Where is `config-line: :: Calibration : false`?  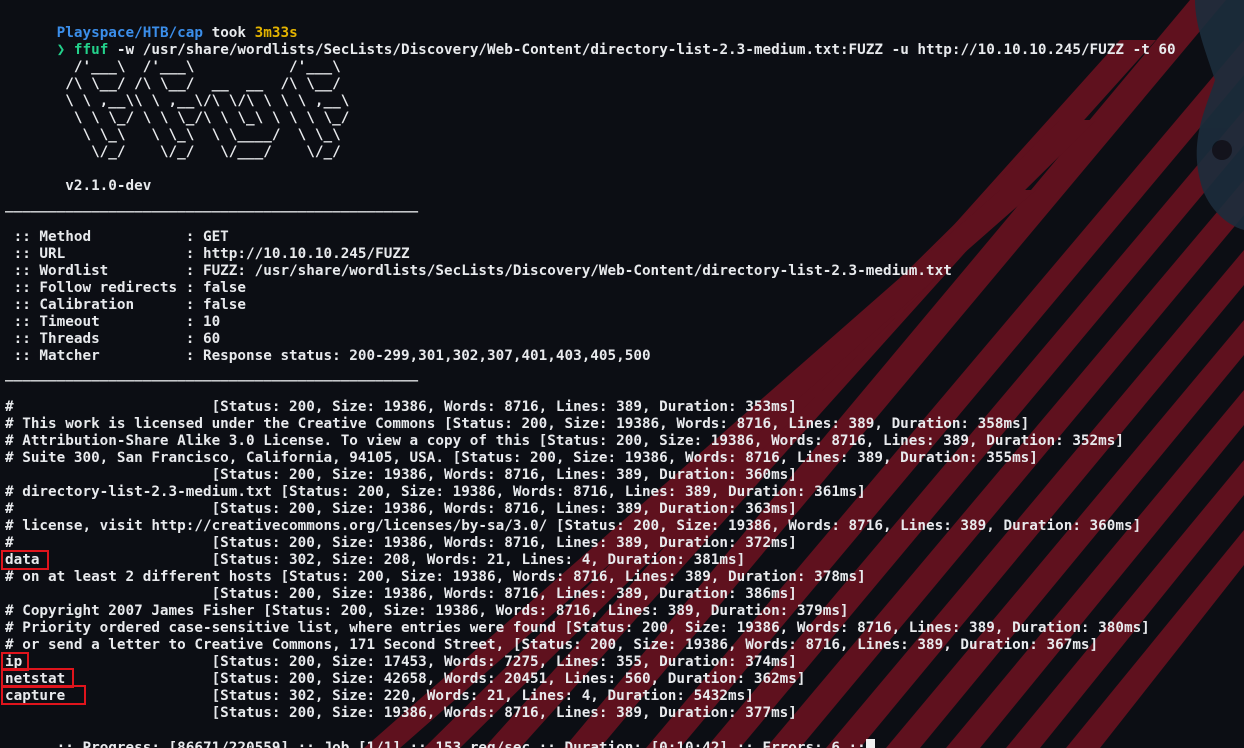 config-line: :: Calibration : false is located at coordinates (126, 305).